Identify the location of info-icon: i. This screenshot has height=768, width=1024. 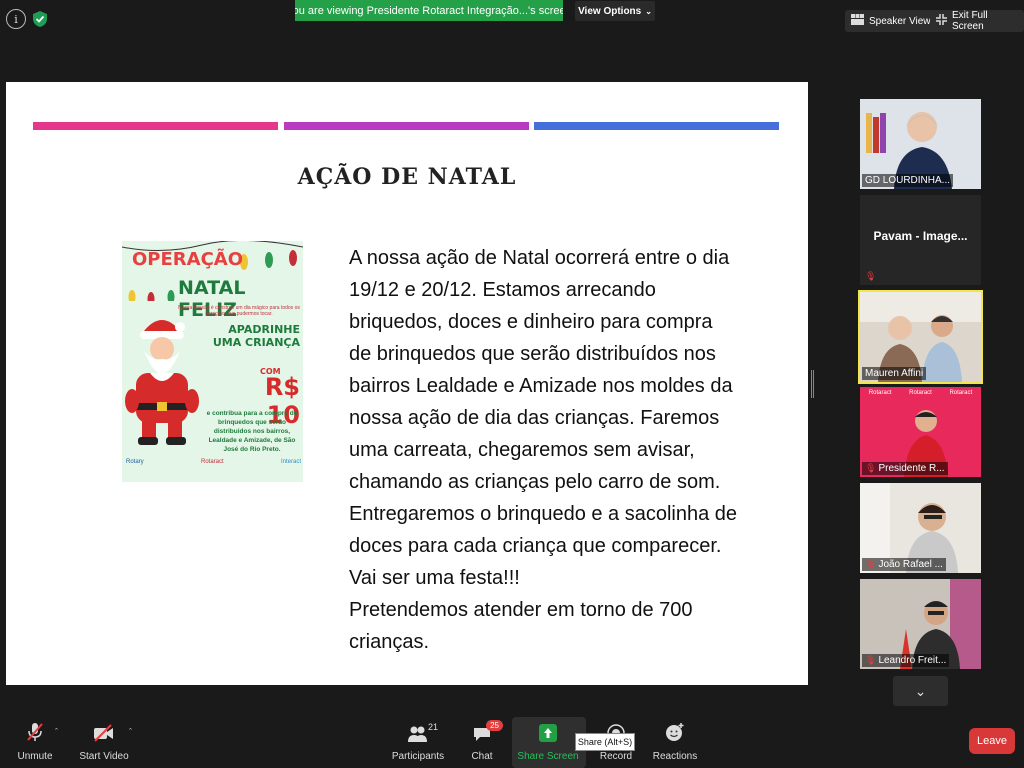
(16, 19).